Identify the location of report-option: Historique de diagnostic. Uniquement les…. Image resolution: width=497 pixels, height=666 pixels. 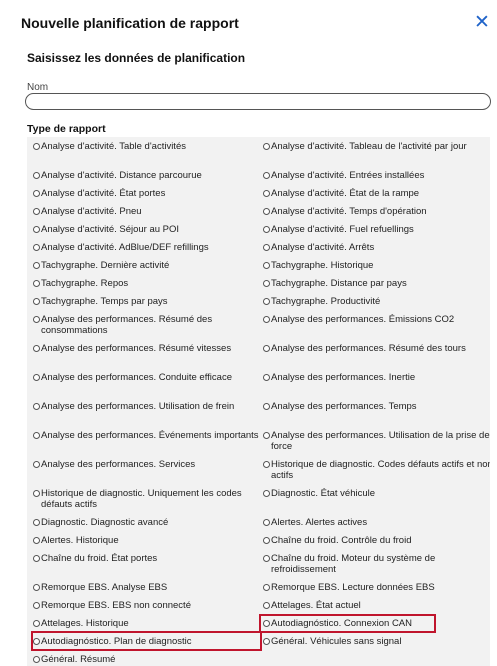
(148, 499).